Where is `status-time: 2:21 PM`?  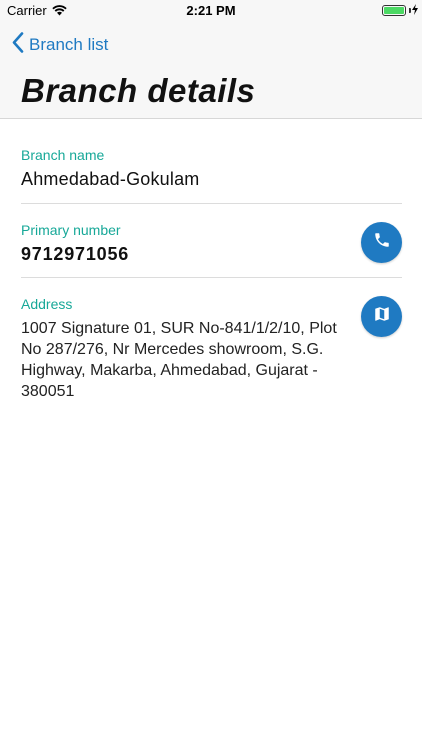
status-time: 2:21 PM is located at coordinates (211, 10).